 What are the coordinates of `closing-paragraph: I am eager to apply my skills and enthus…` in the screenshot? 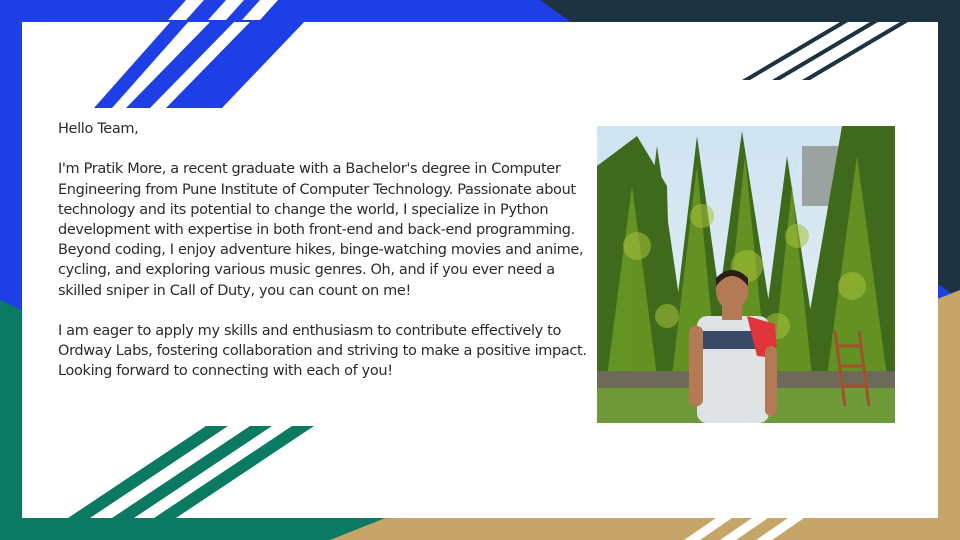 It's located at (322, 351).